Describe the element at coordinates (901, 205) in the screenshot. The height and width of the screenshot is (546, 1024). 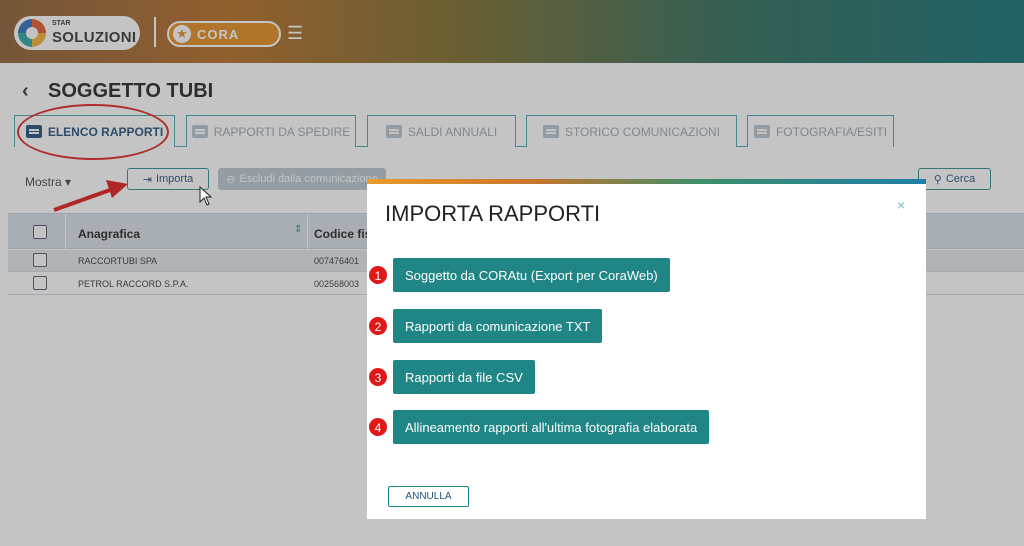
I see `close-icon: ×` at that location.